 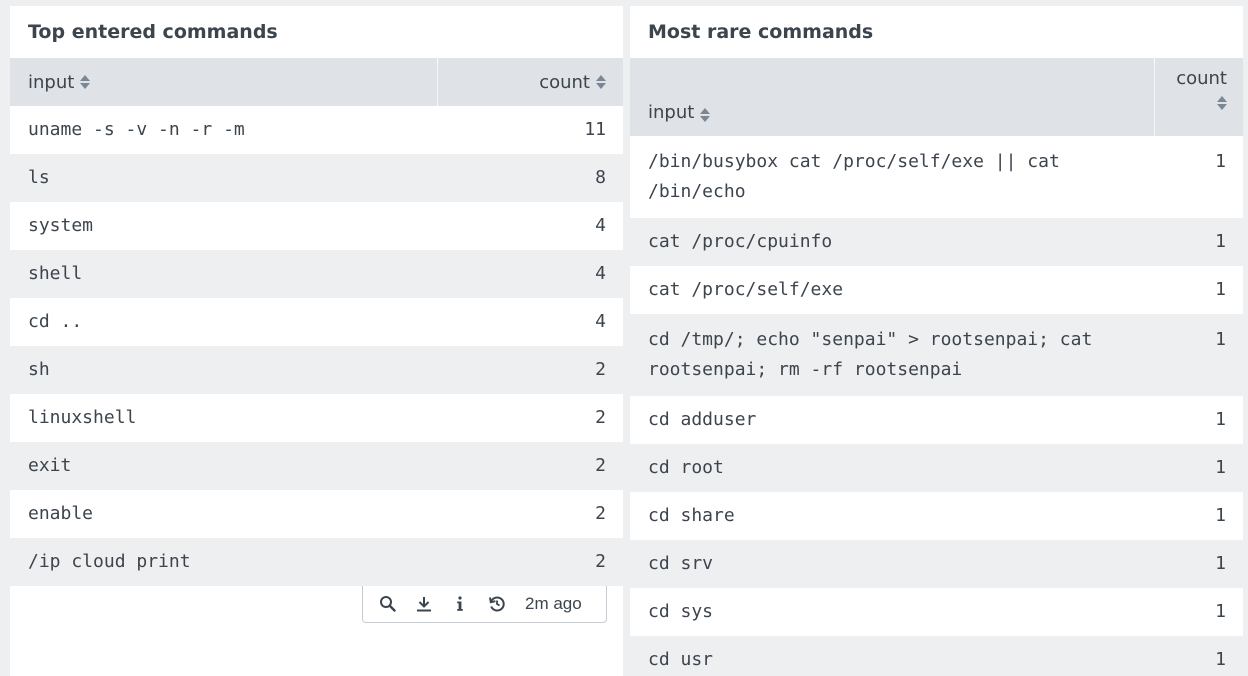 I want to click on table-row: cd srv 1, so click(x=936, y=564).